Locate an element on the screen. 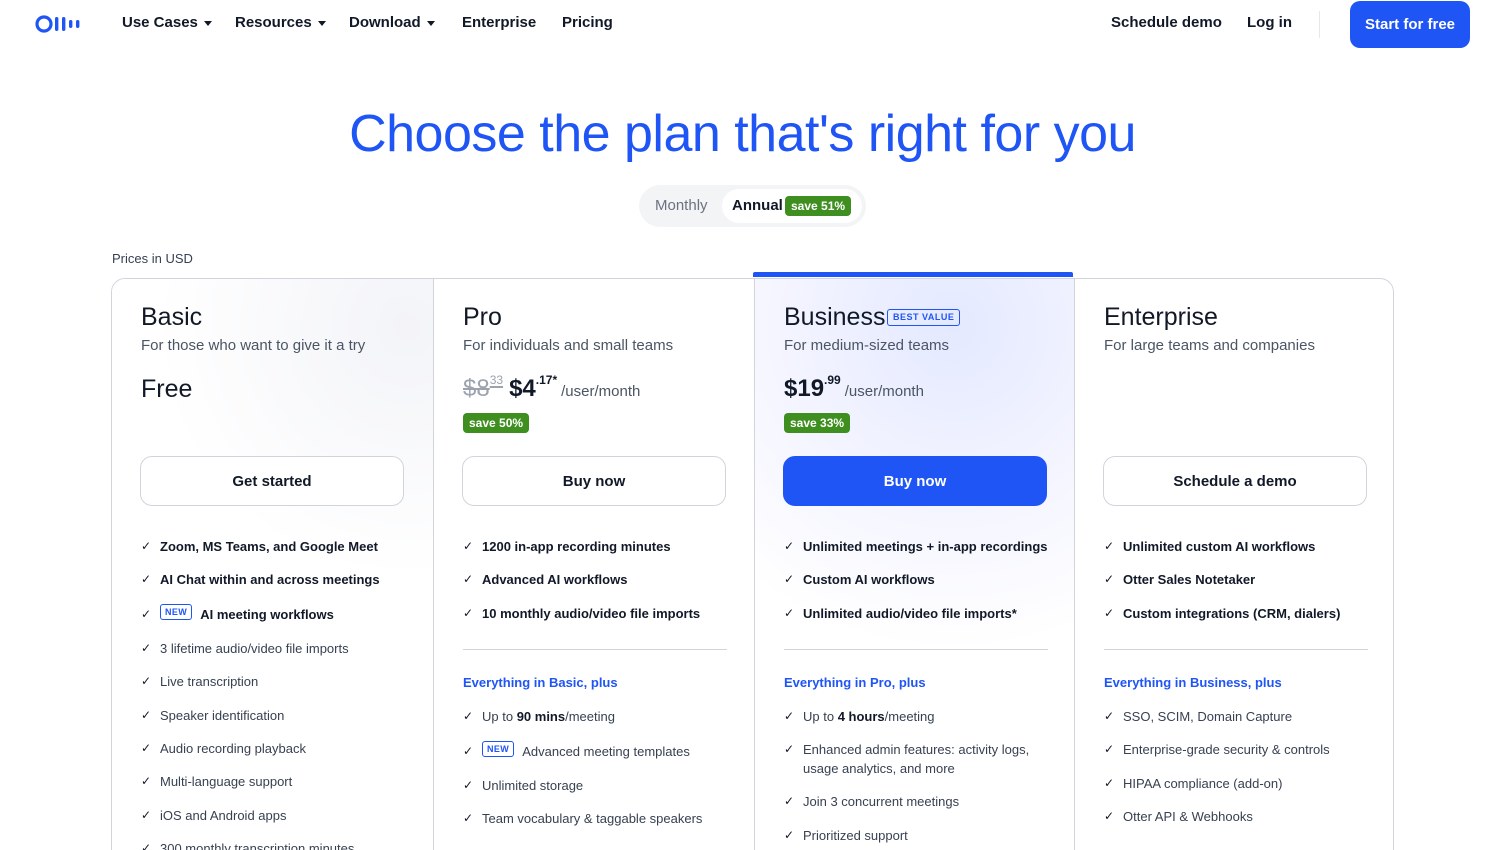 This screenshot has width=1485, height=850. schedule-demo-link: Schedule demo is located at coordinates (1166, 22).